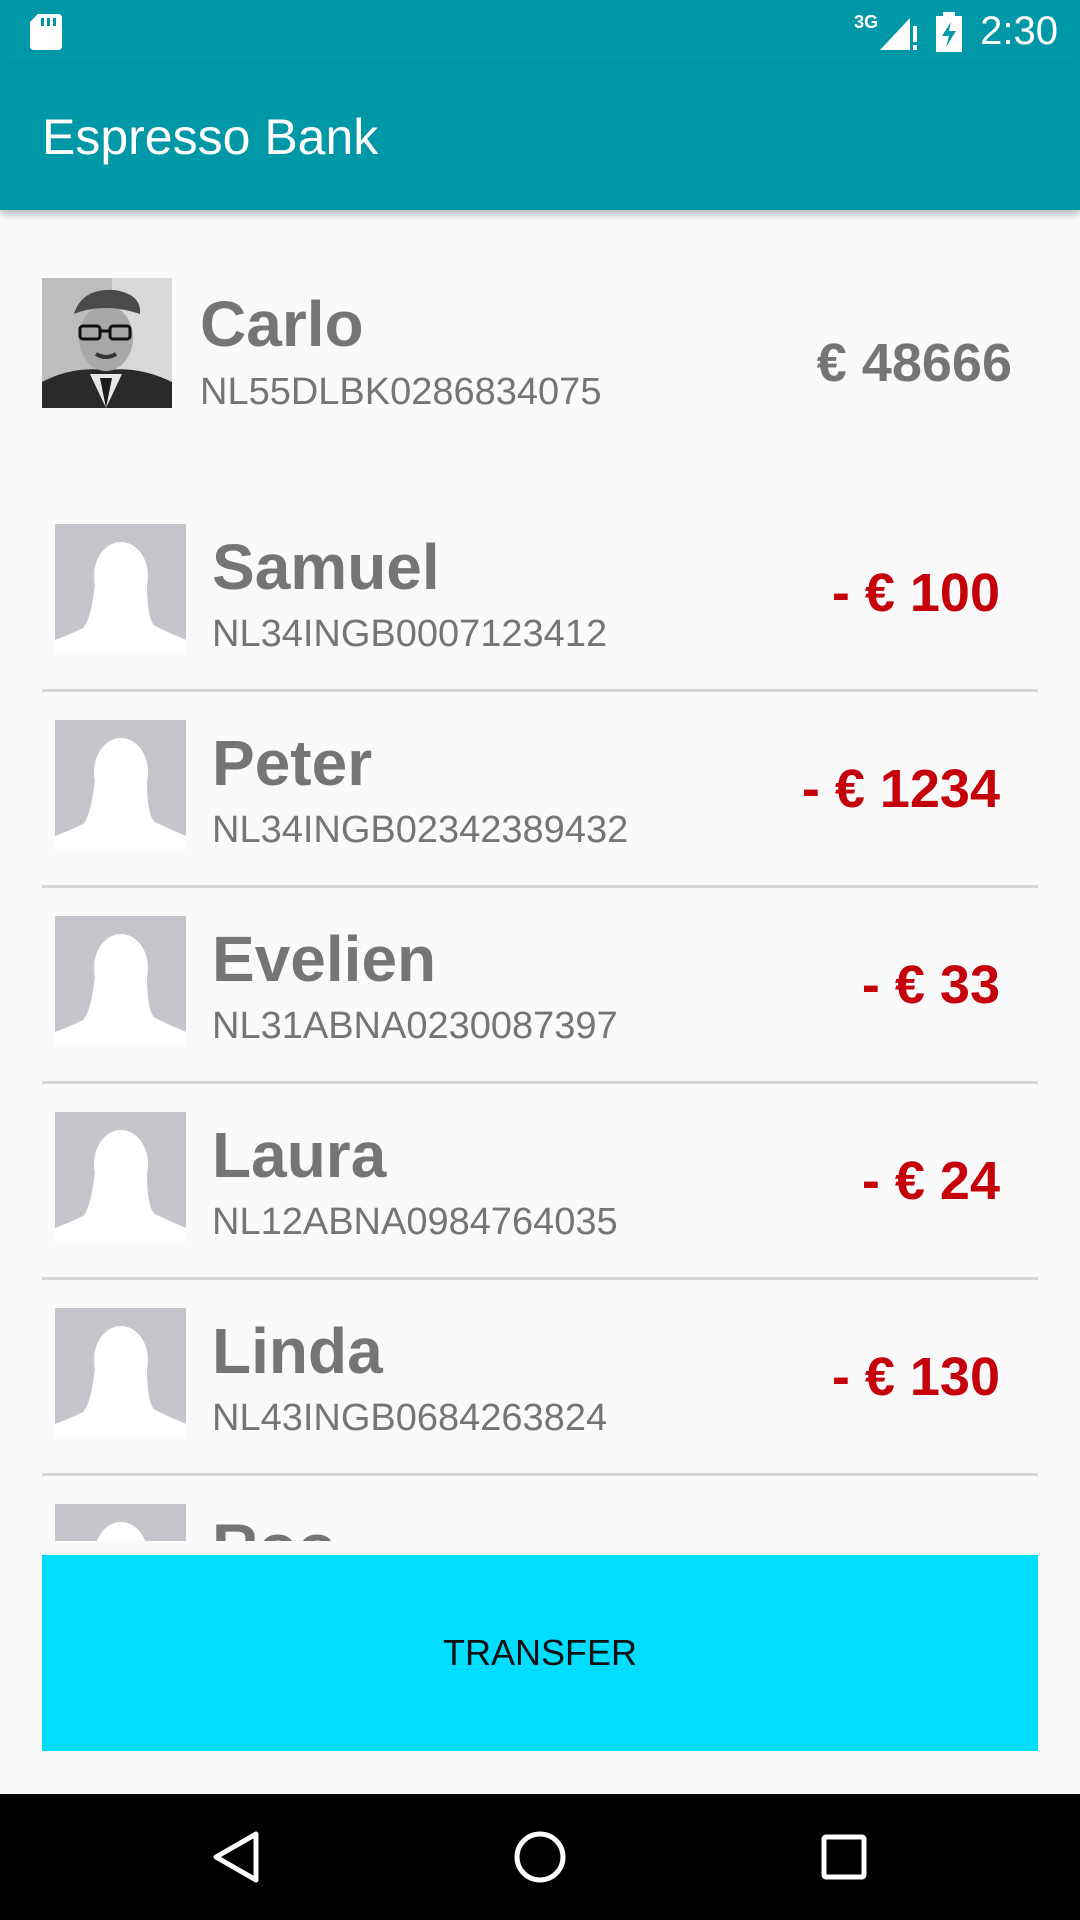  What do you see at coordinates (930, 1181) in the screenshot?
I see `transaction-amount: - € 24` at bounding box center [930, 1181].